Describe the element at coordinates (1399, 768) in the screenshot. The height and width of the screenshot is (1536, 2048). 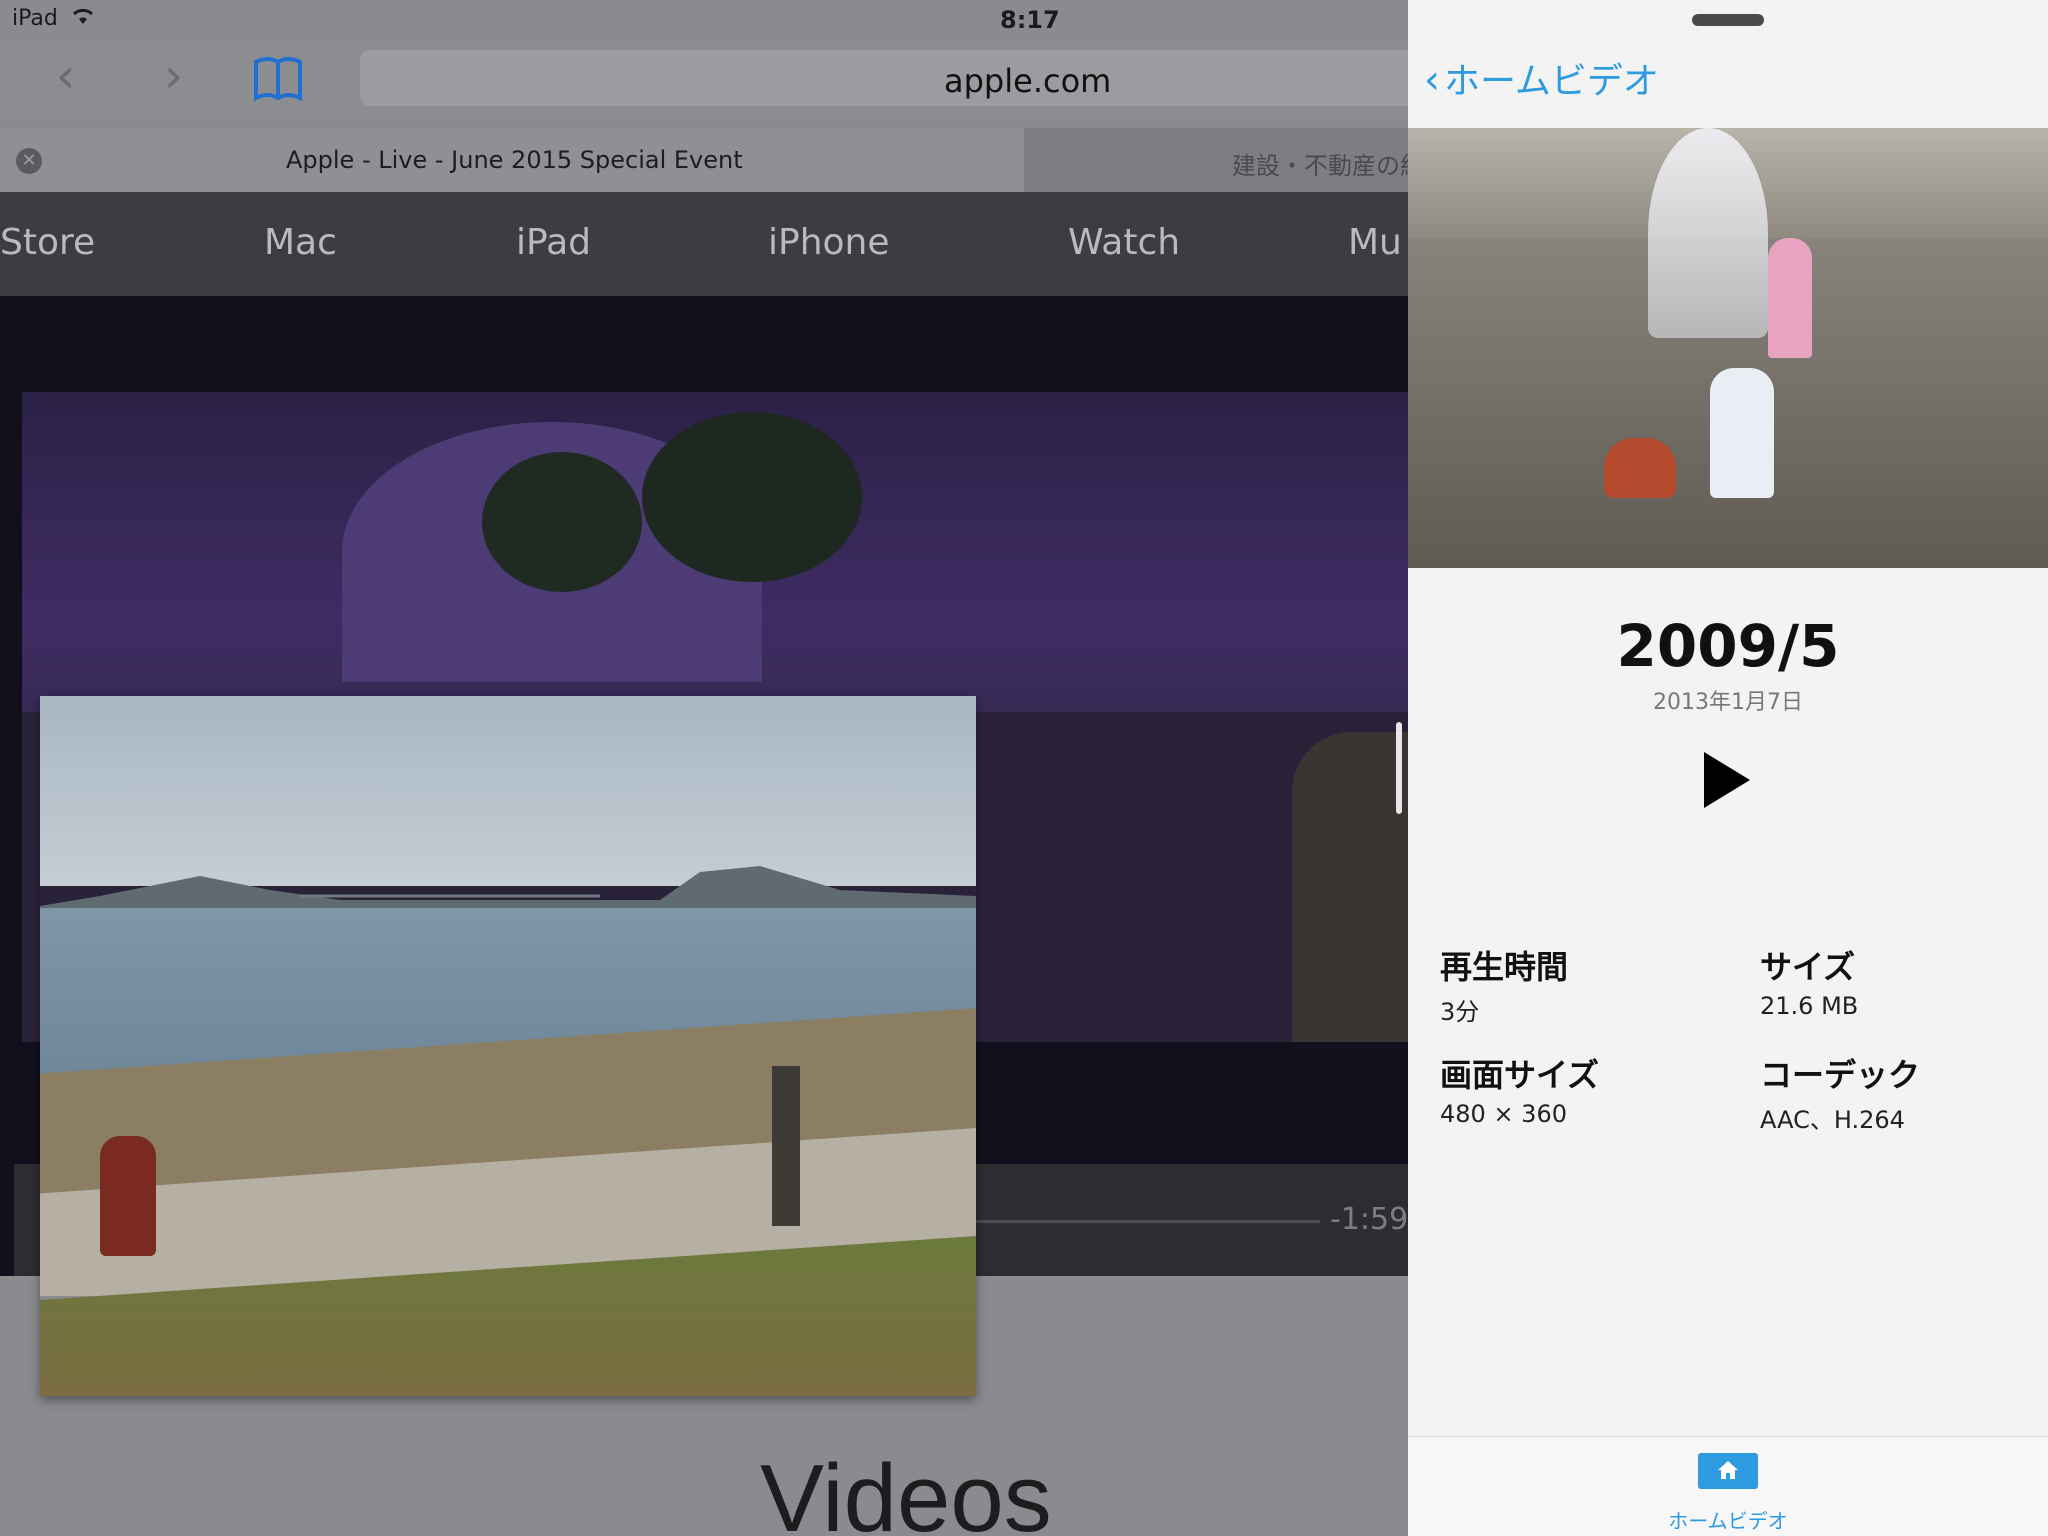
I see `split-view-divider` at that location.